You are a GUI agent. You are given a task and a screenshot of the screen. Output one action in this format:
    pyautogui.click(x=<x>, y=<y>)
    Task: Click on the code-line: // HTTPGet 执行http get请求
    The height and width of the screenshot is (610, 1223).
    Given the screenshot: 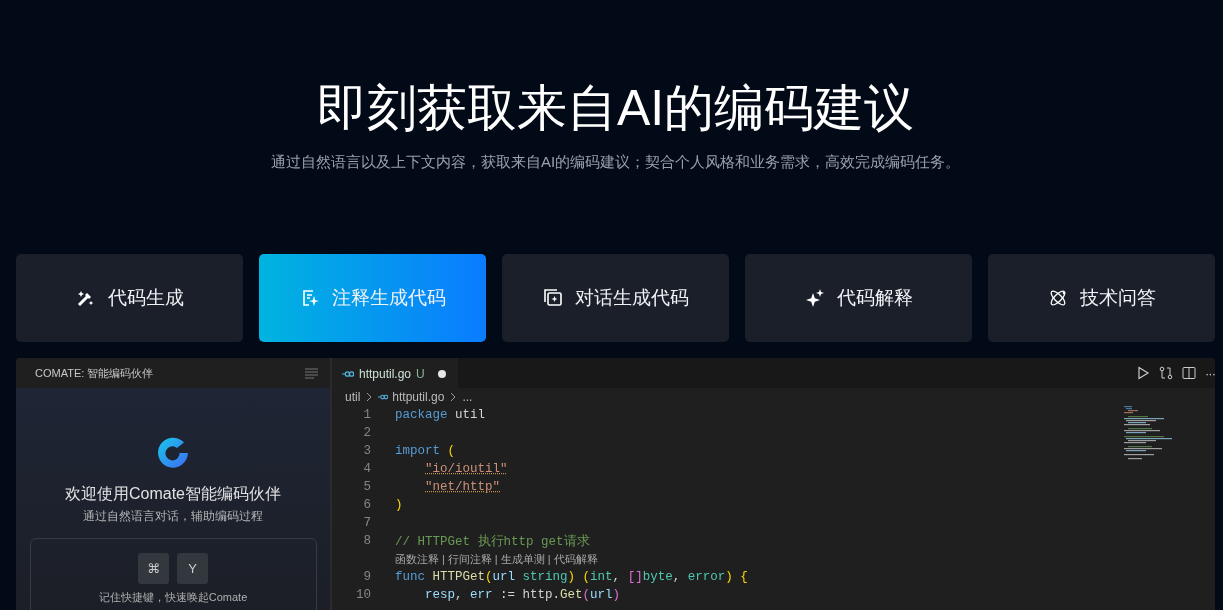 What is the action you would take?
    pyautogui.click(x=492, y=541)
    